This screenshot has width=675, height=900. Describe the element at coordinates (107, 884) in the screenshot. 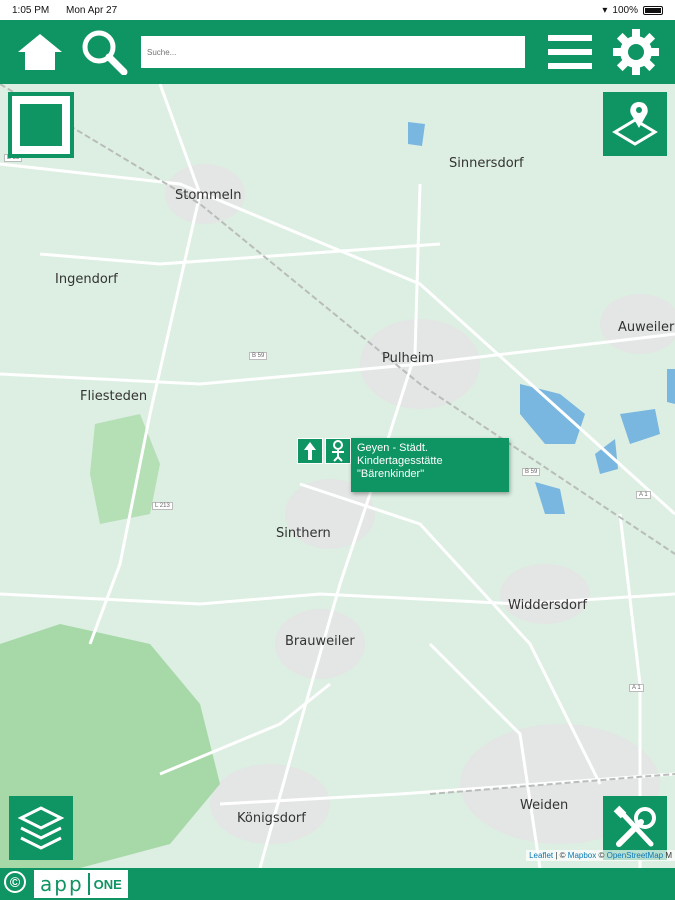

I see `brand-one-text: ONE` at that location.